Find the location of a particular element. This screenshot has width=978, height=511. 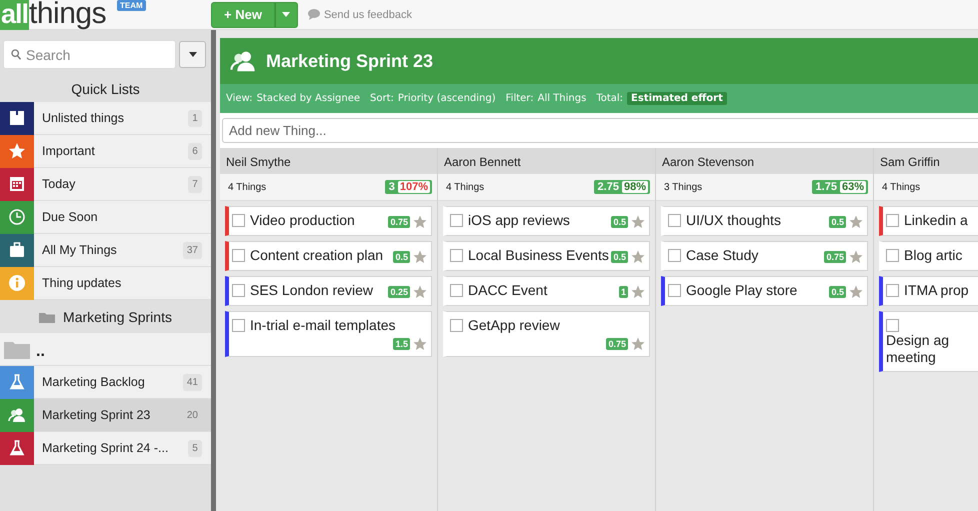

dropdown-button is located at coordinates (192, 54).